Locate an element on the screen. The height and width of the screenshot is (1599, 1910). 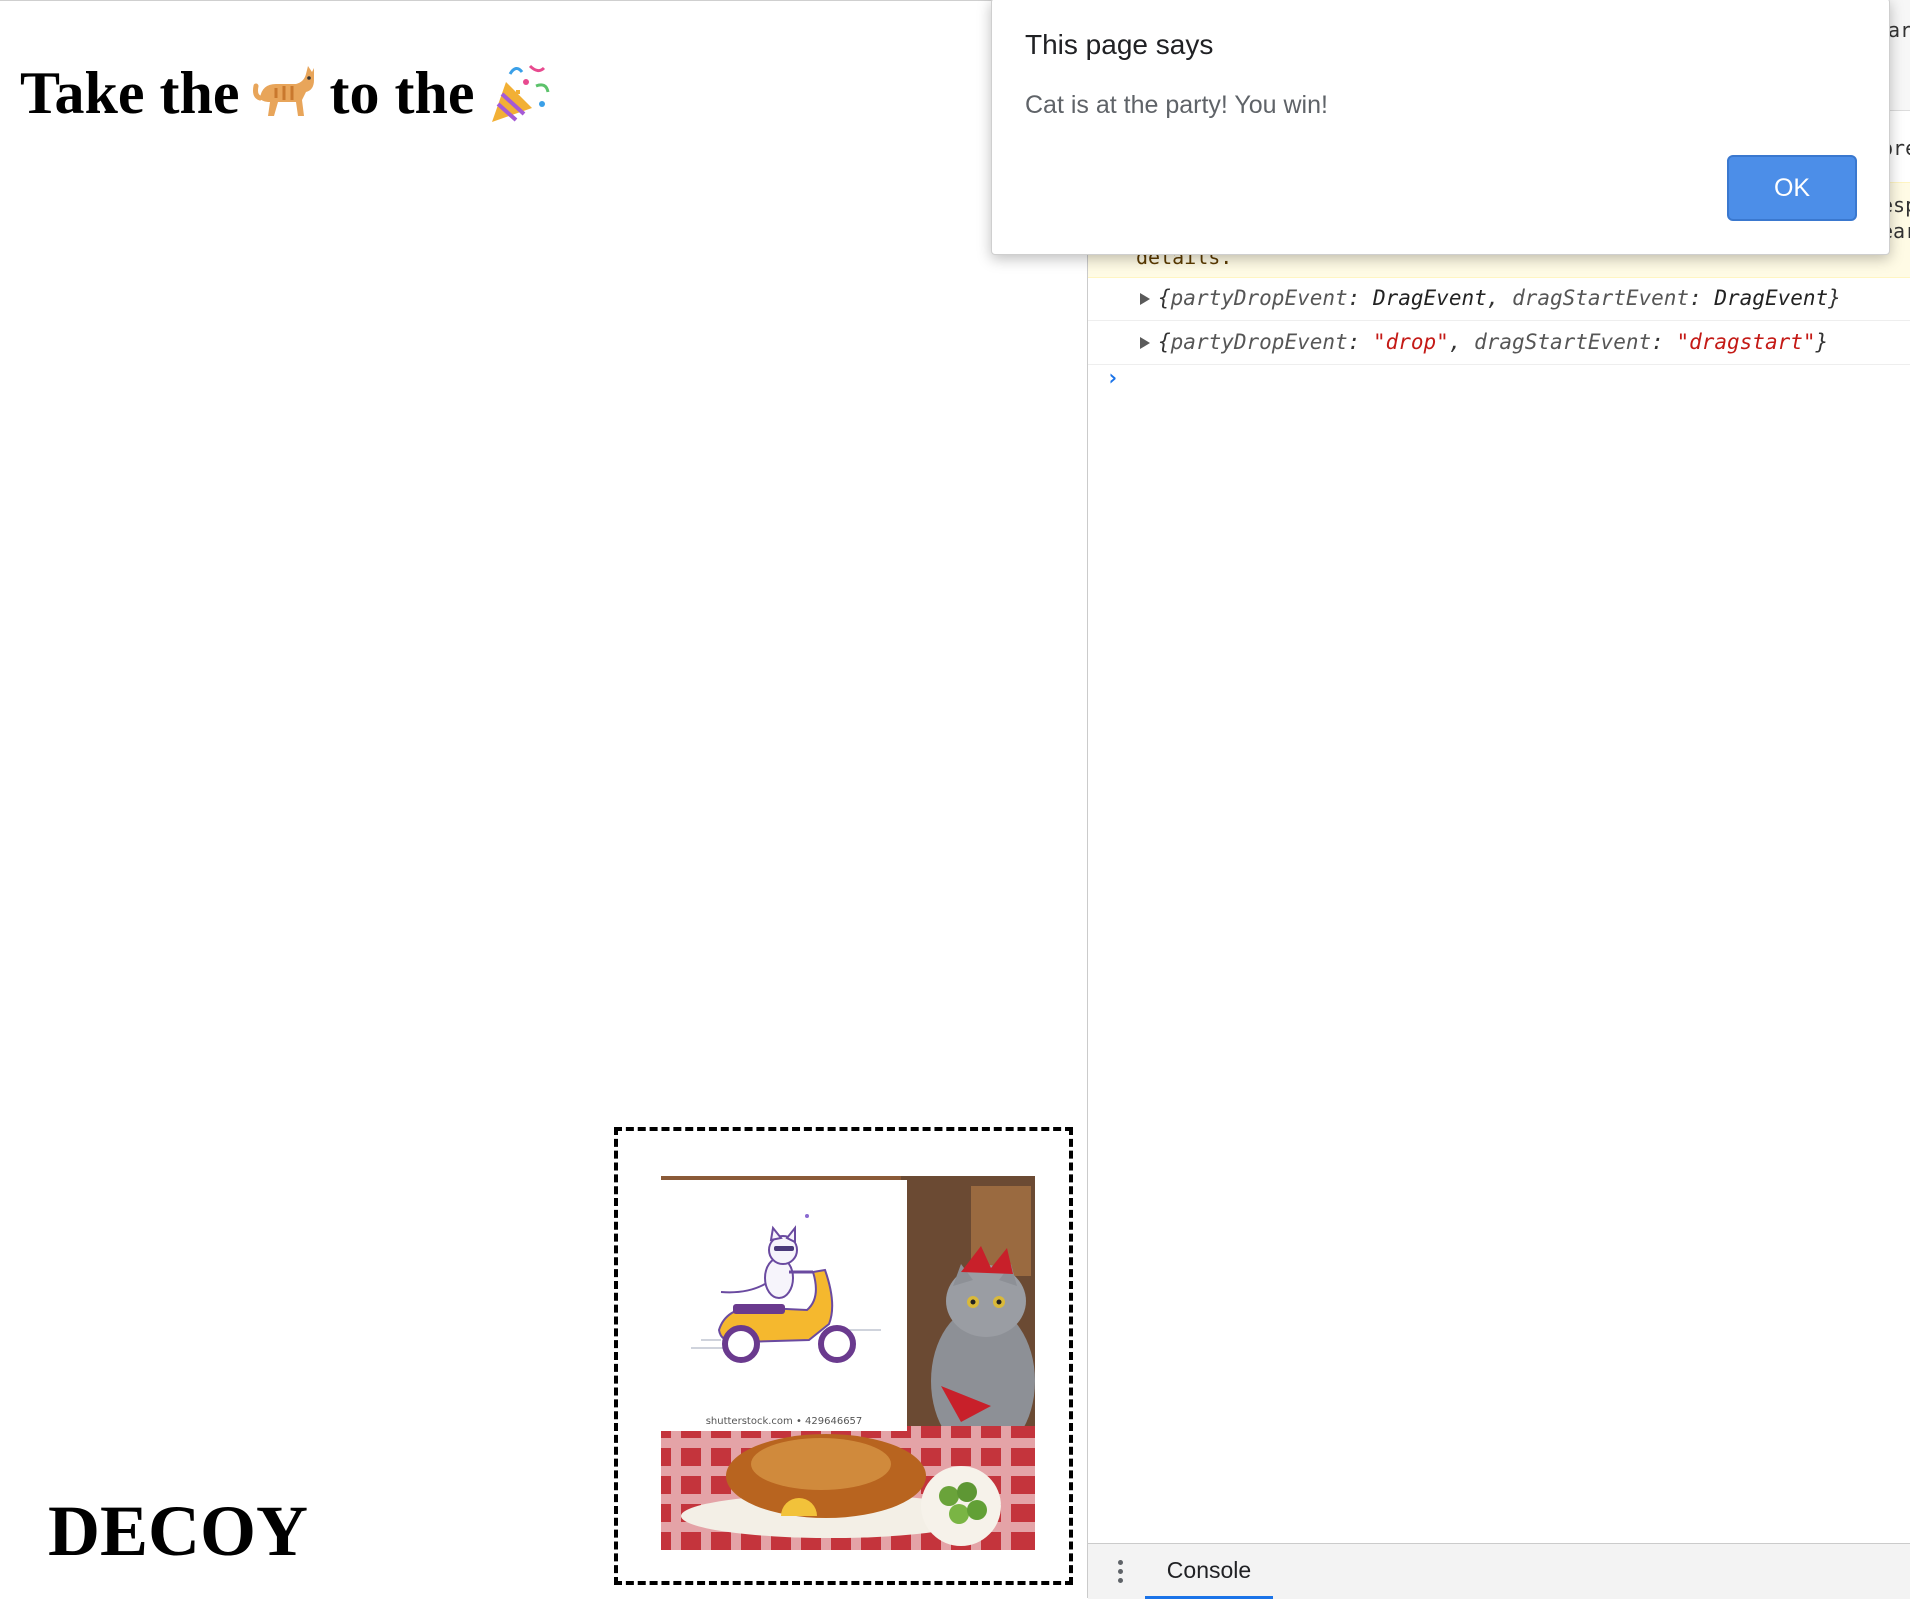
cat-on-scooter-icon is located at coordinates (784, 1305).